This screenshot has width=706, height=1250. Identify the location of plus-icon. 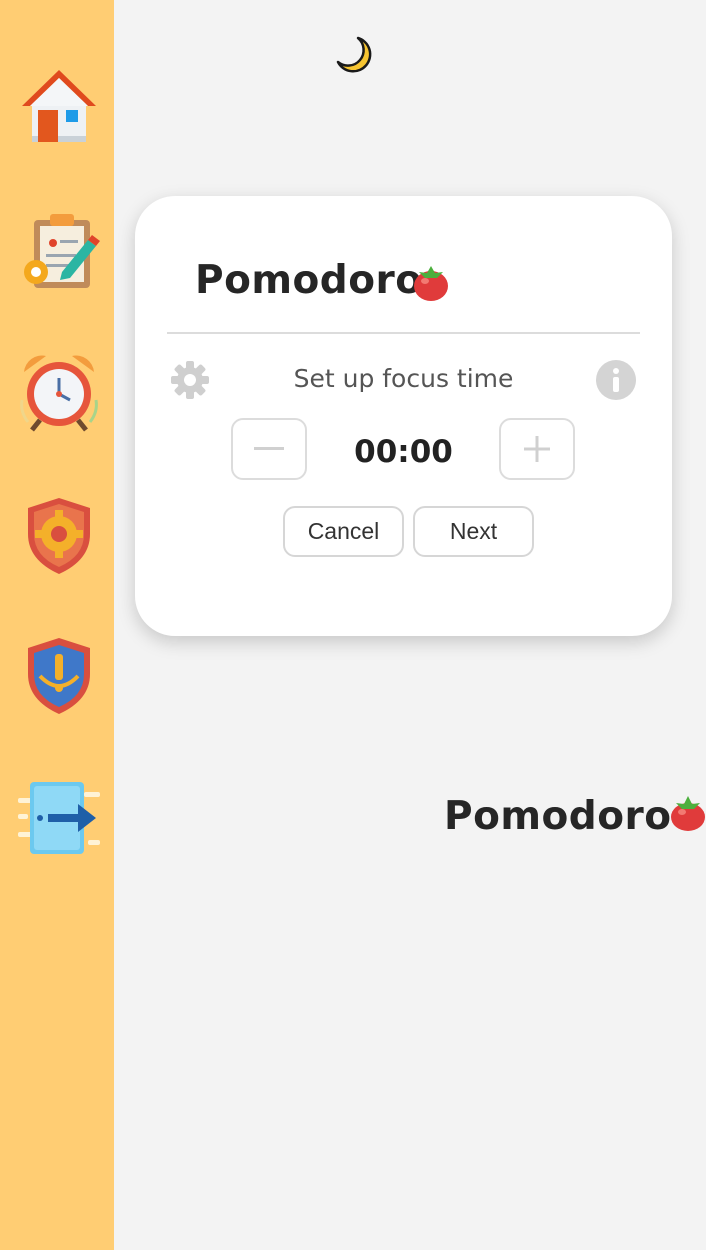
(537, 449).